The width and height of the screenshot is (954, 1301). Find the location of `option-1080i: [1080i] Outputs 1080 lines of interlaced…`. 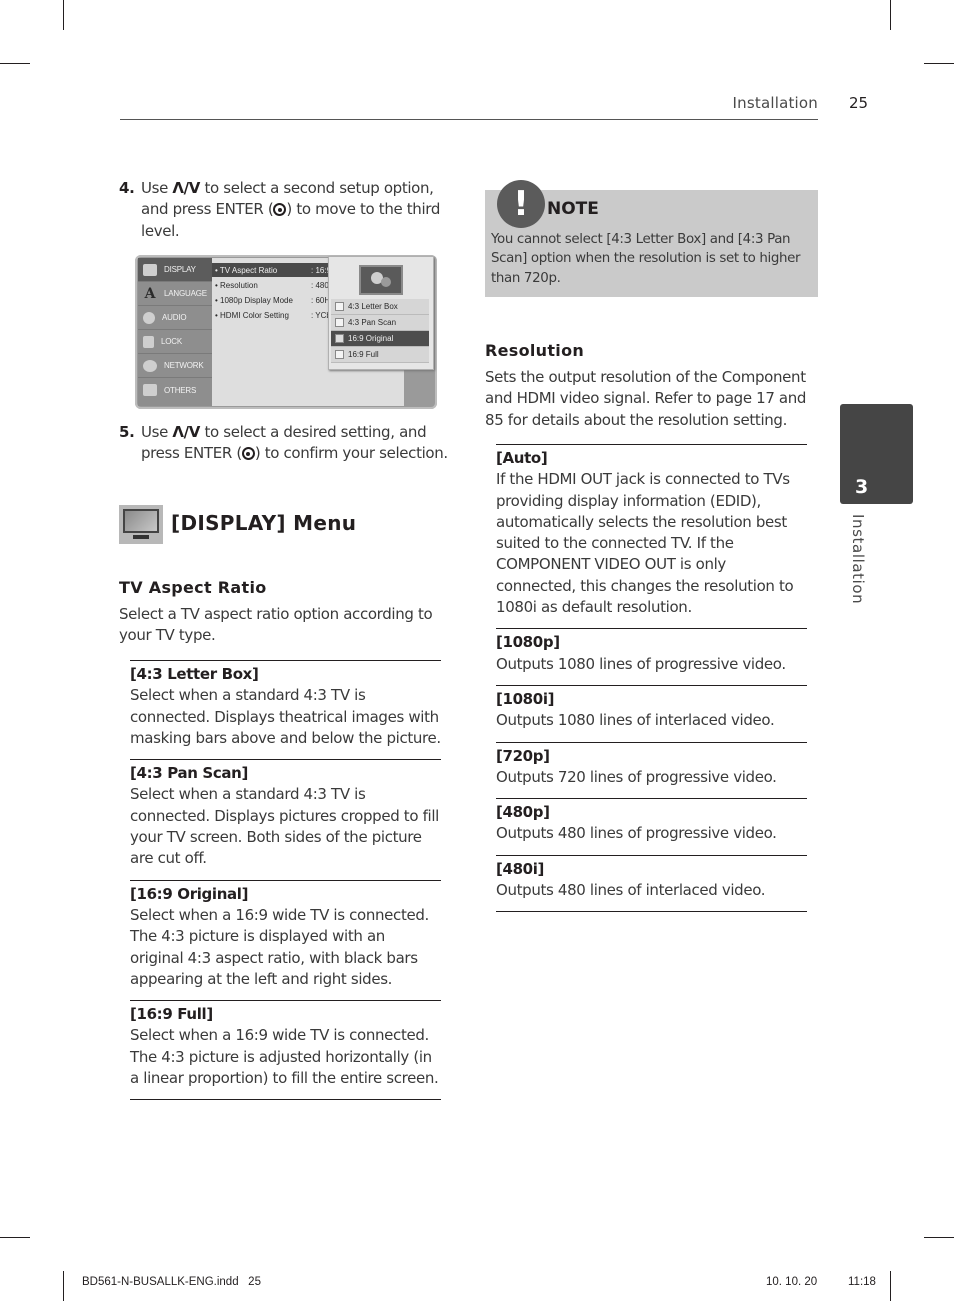

option-1080i: [1080i] Outputs 1080 lines of interlaced… is located at coordinates (651, 713).